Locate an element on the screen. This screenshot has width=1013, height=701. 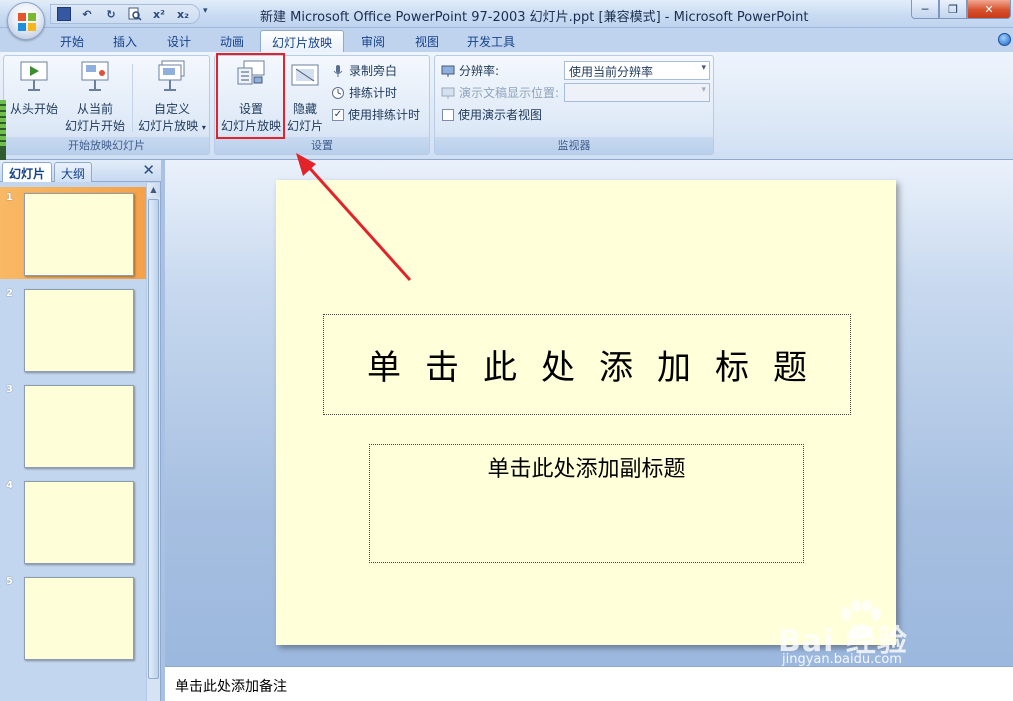
group-label-setup: 设置 is located at coordinates (322, 145).